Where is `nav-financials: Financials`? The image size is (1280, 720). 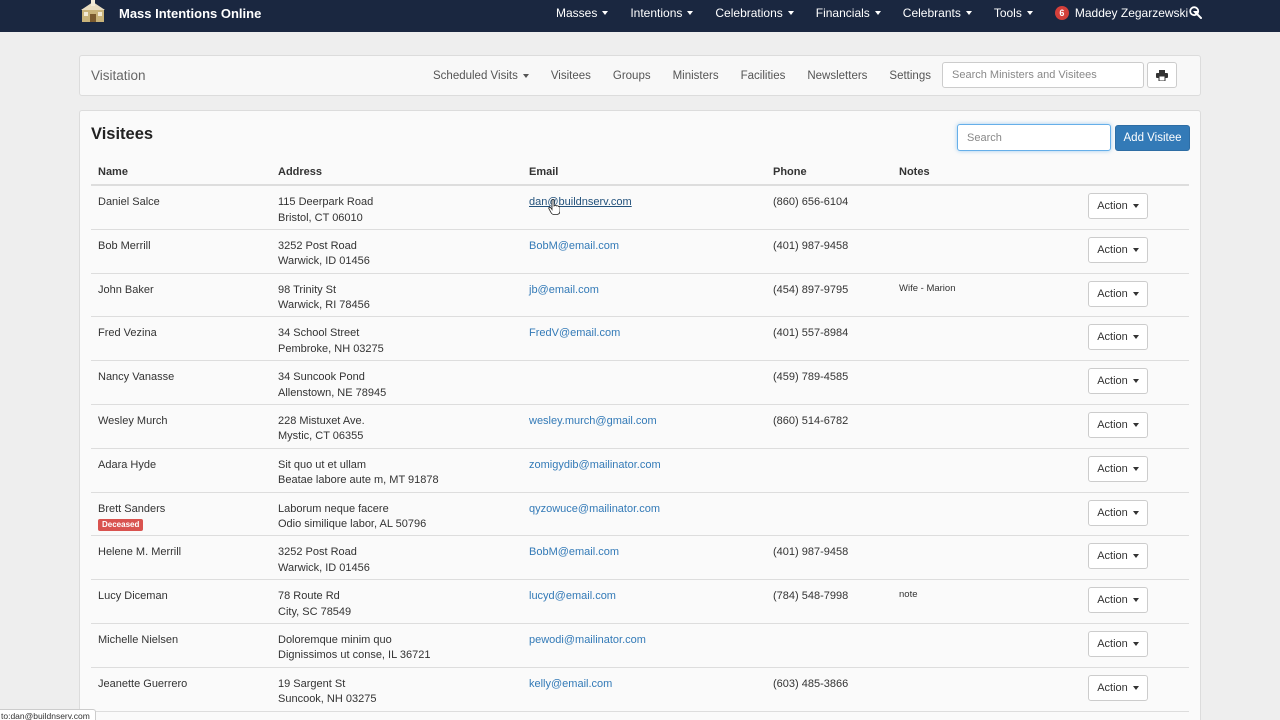
nav-financials: Financials is located at coordinates (848, 13).